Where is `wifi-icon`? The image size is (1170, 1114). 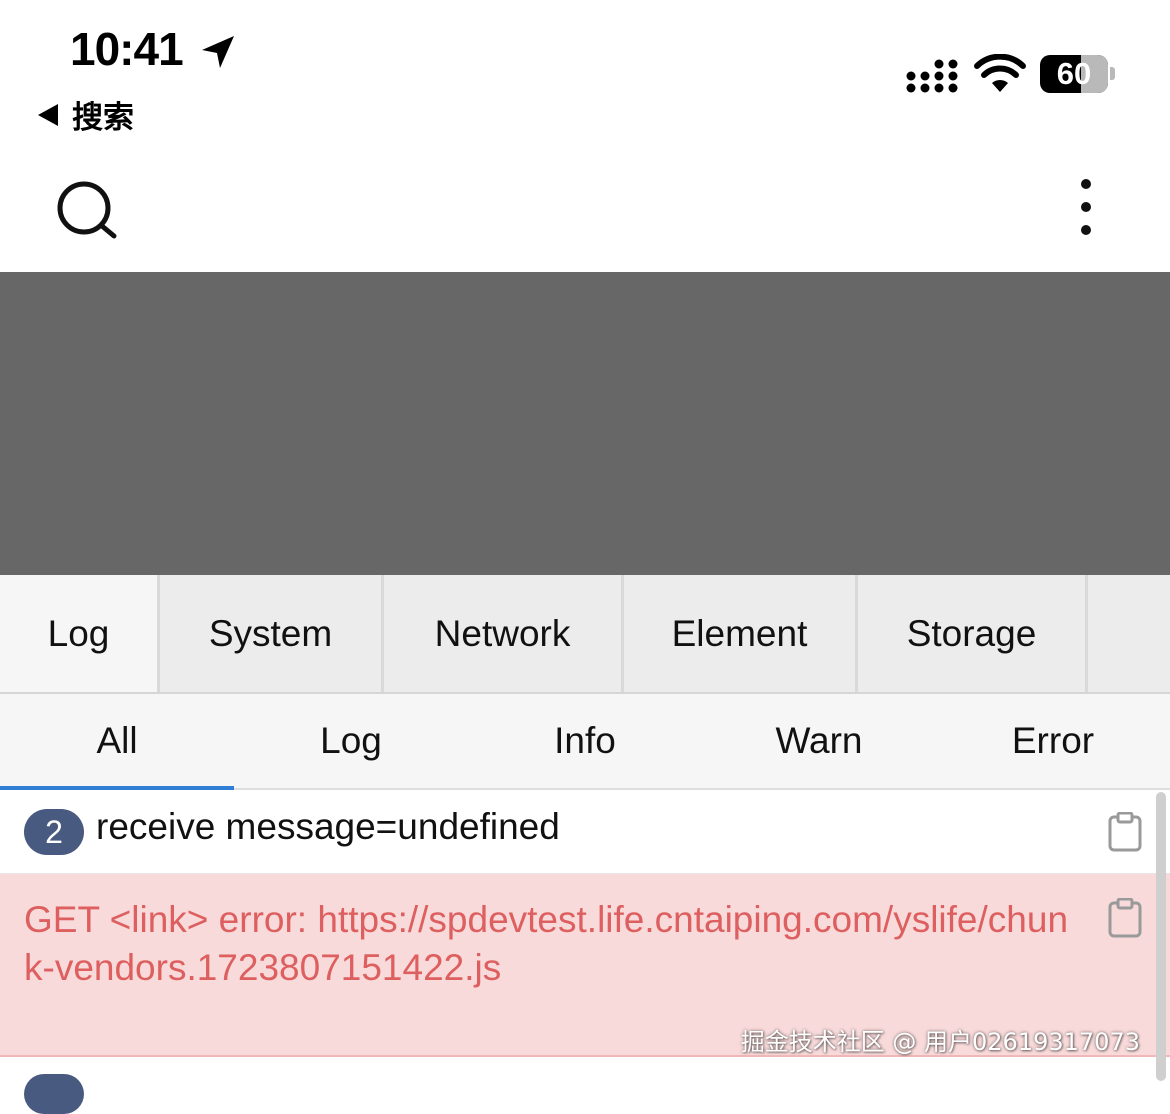 wifi-icon is located at coordinates (1000, 73).